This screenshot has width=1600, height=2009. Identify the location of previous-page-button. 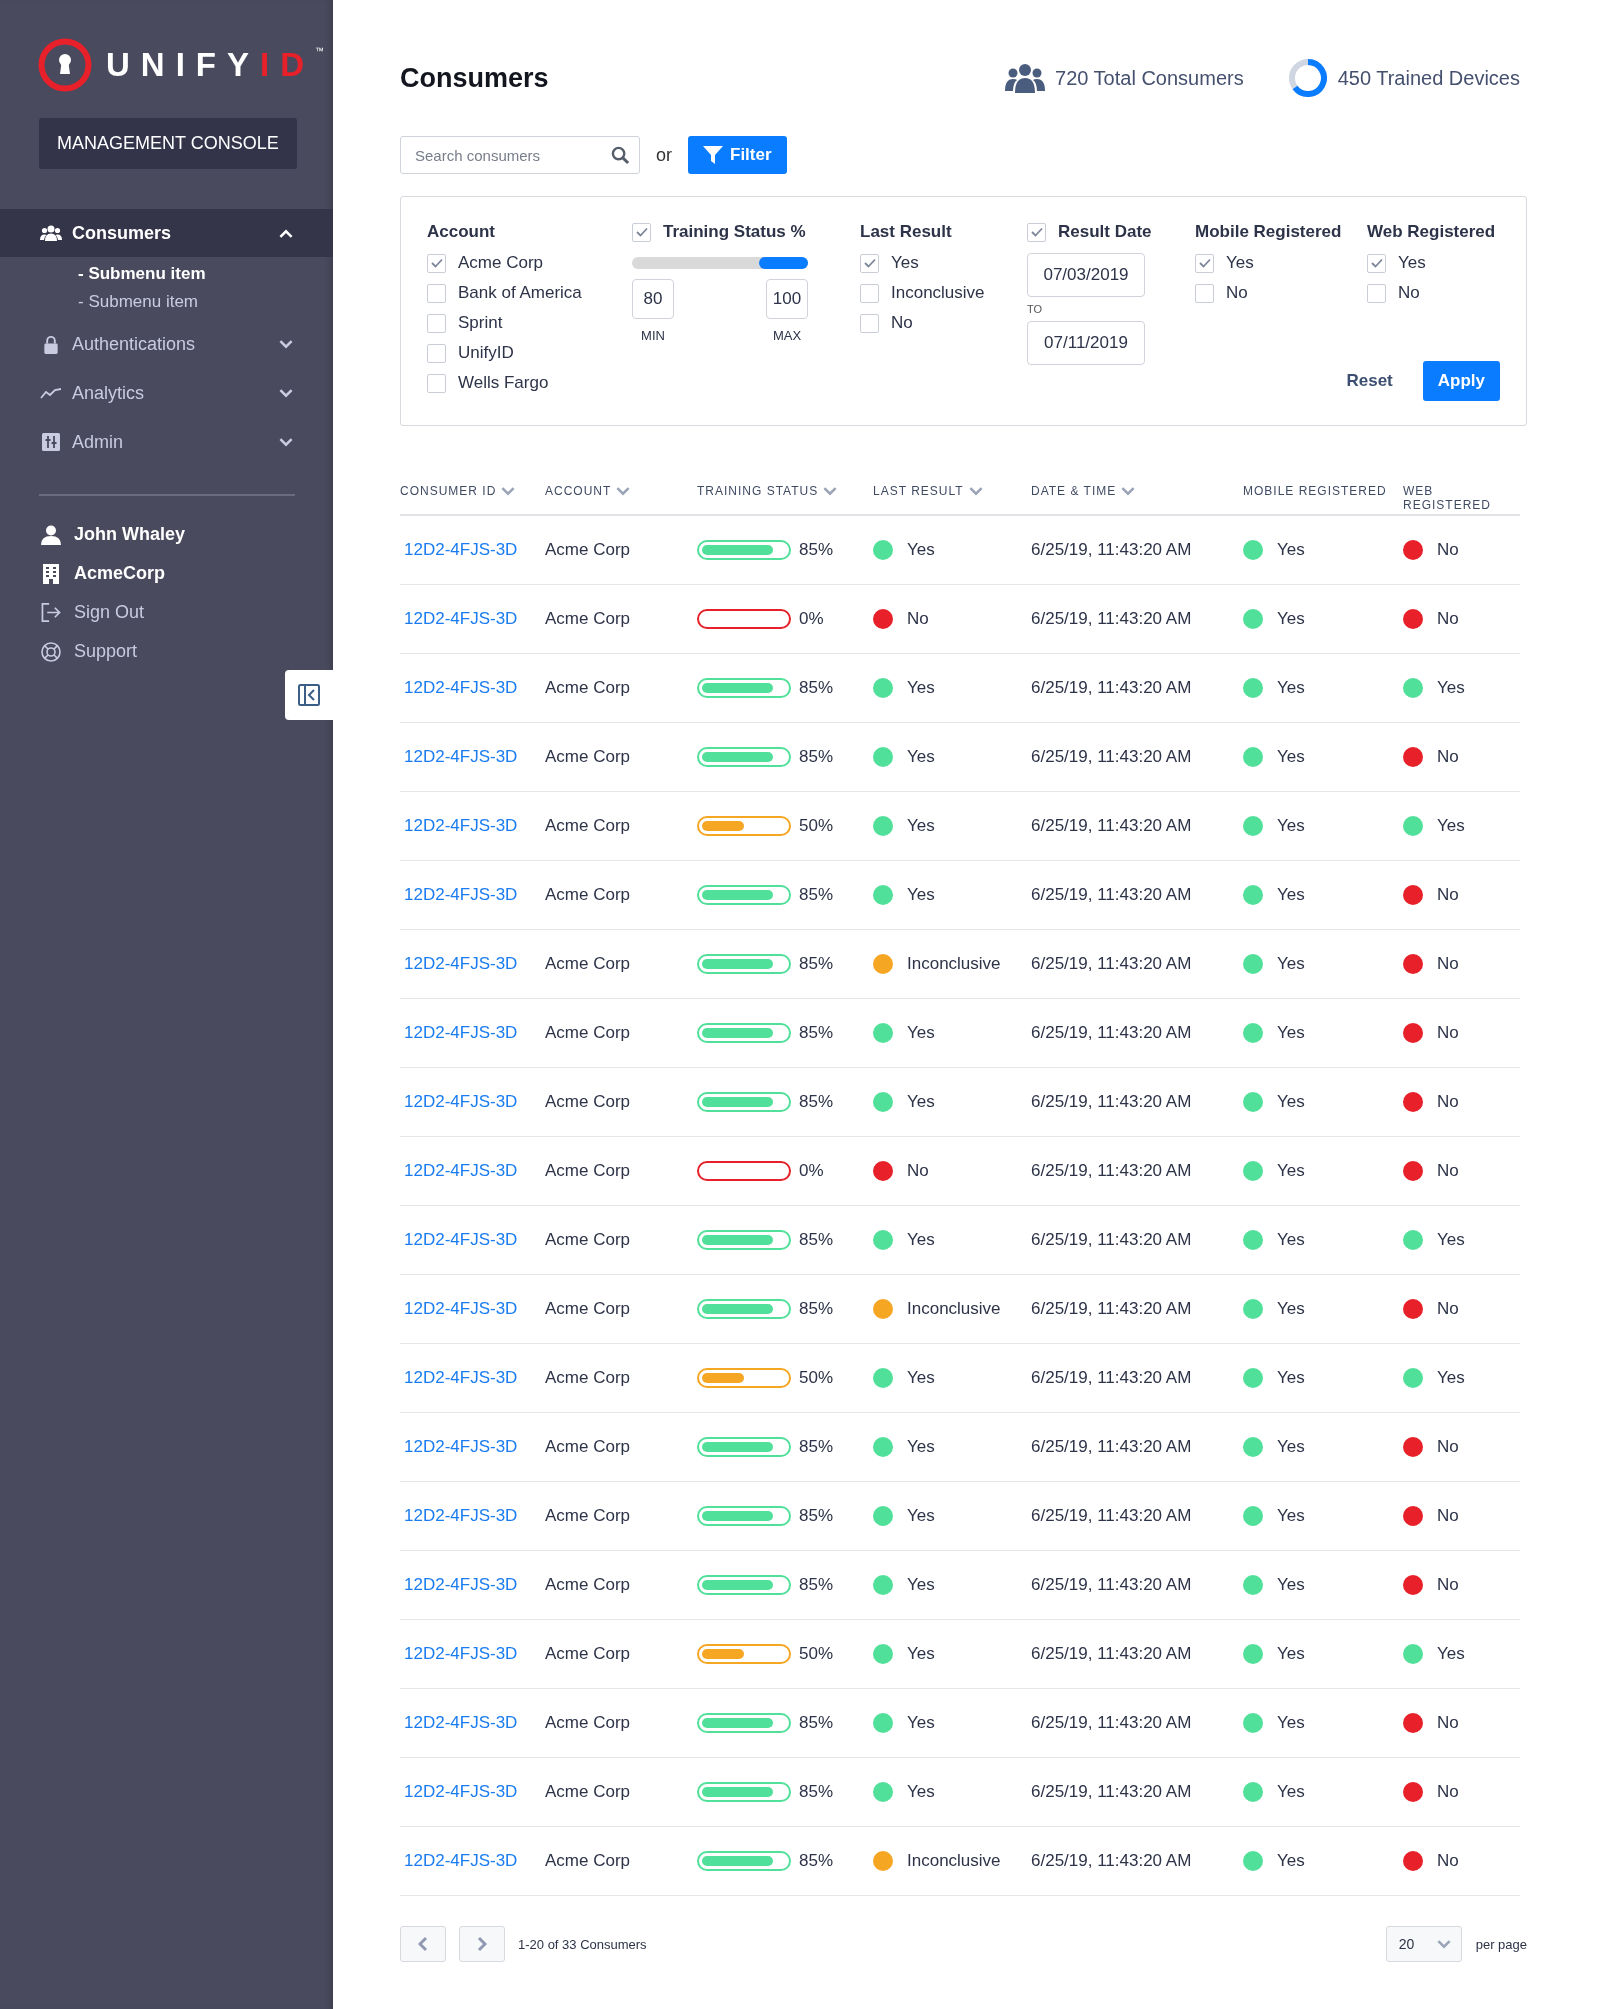
(423, 1944).